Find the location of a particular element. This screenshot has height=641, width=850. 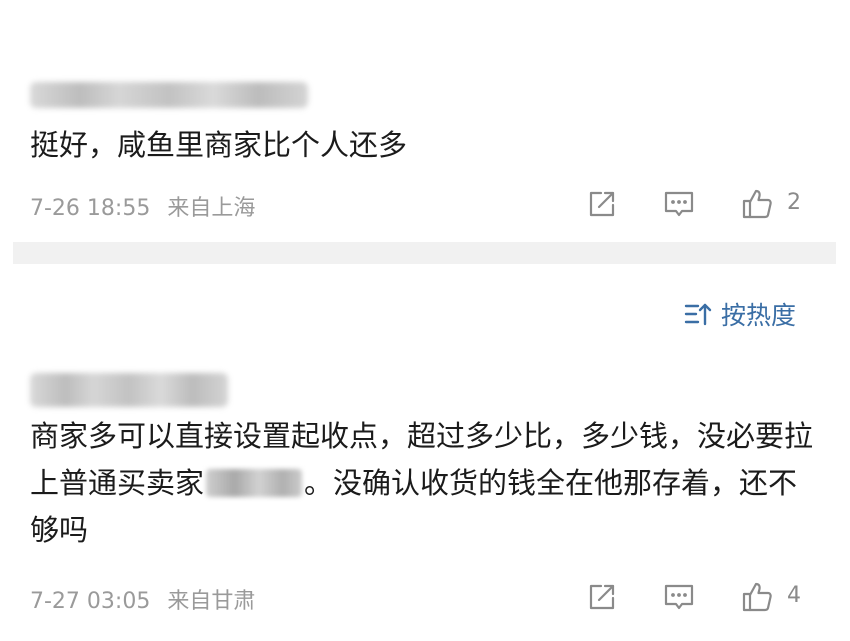

sort-by-hot-button: 按热度 is located at coordinates (739, 314).